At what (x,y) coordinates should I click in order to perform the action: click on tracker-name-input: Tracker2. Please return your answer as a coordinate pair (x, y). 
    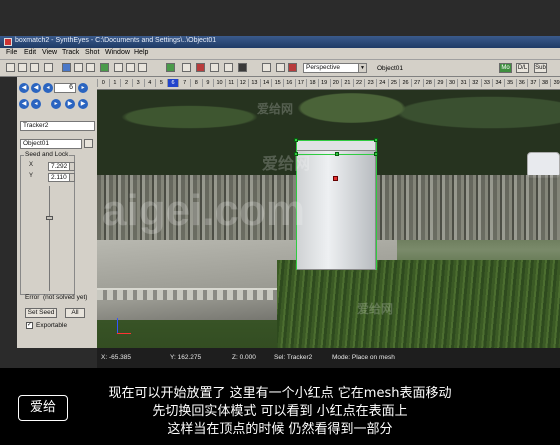
    Looking at the image, I should click on (57, 126).